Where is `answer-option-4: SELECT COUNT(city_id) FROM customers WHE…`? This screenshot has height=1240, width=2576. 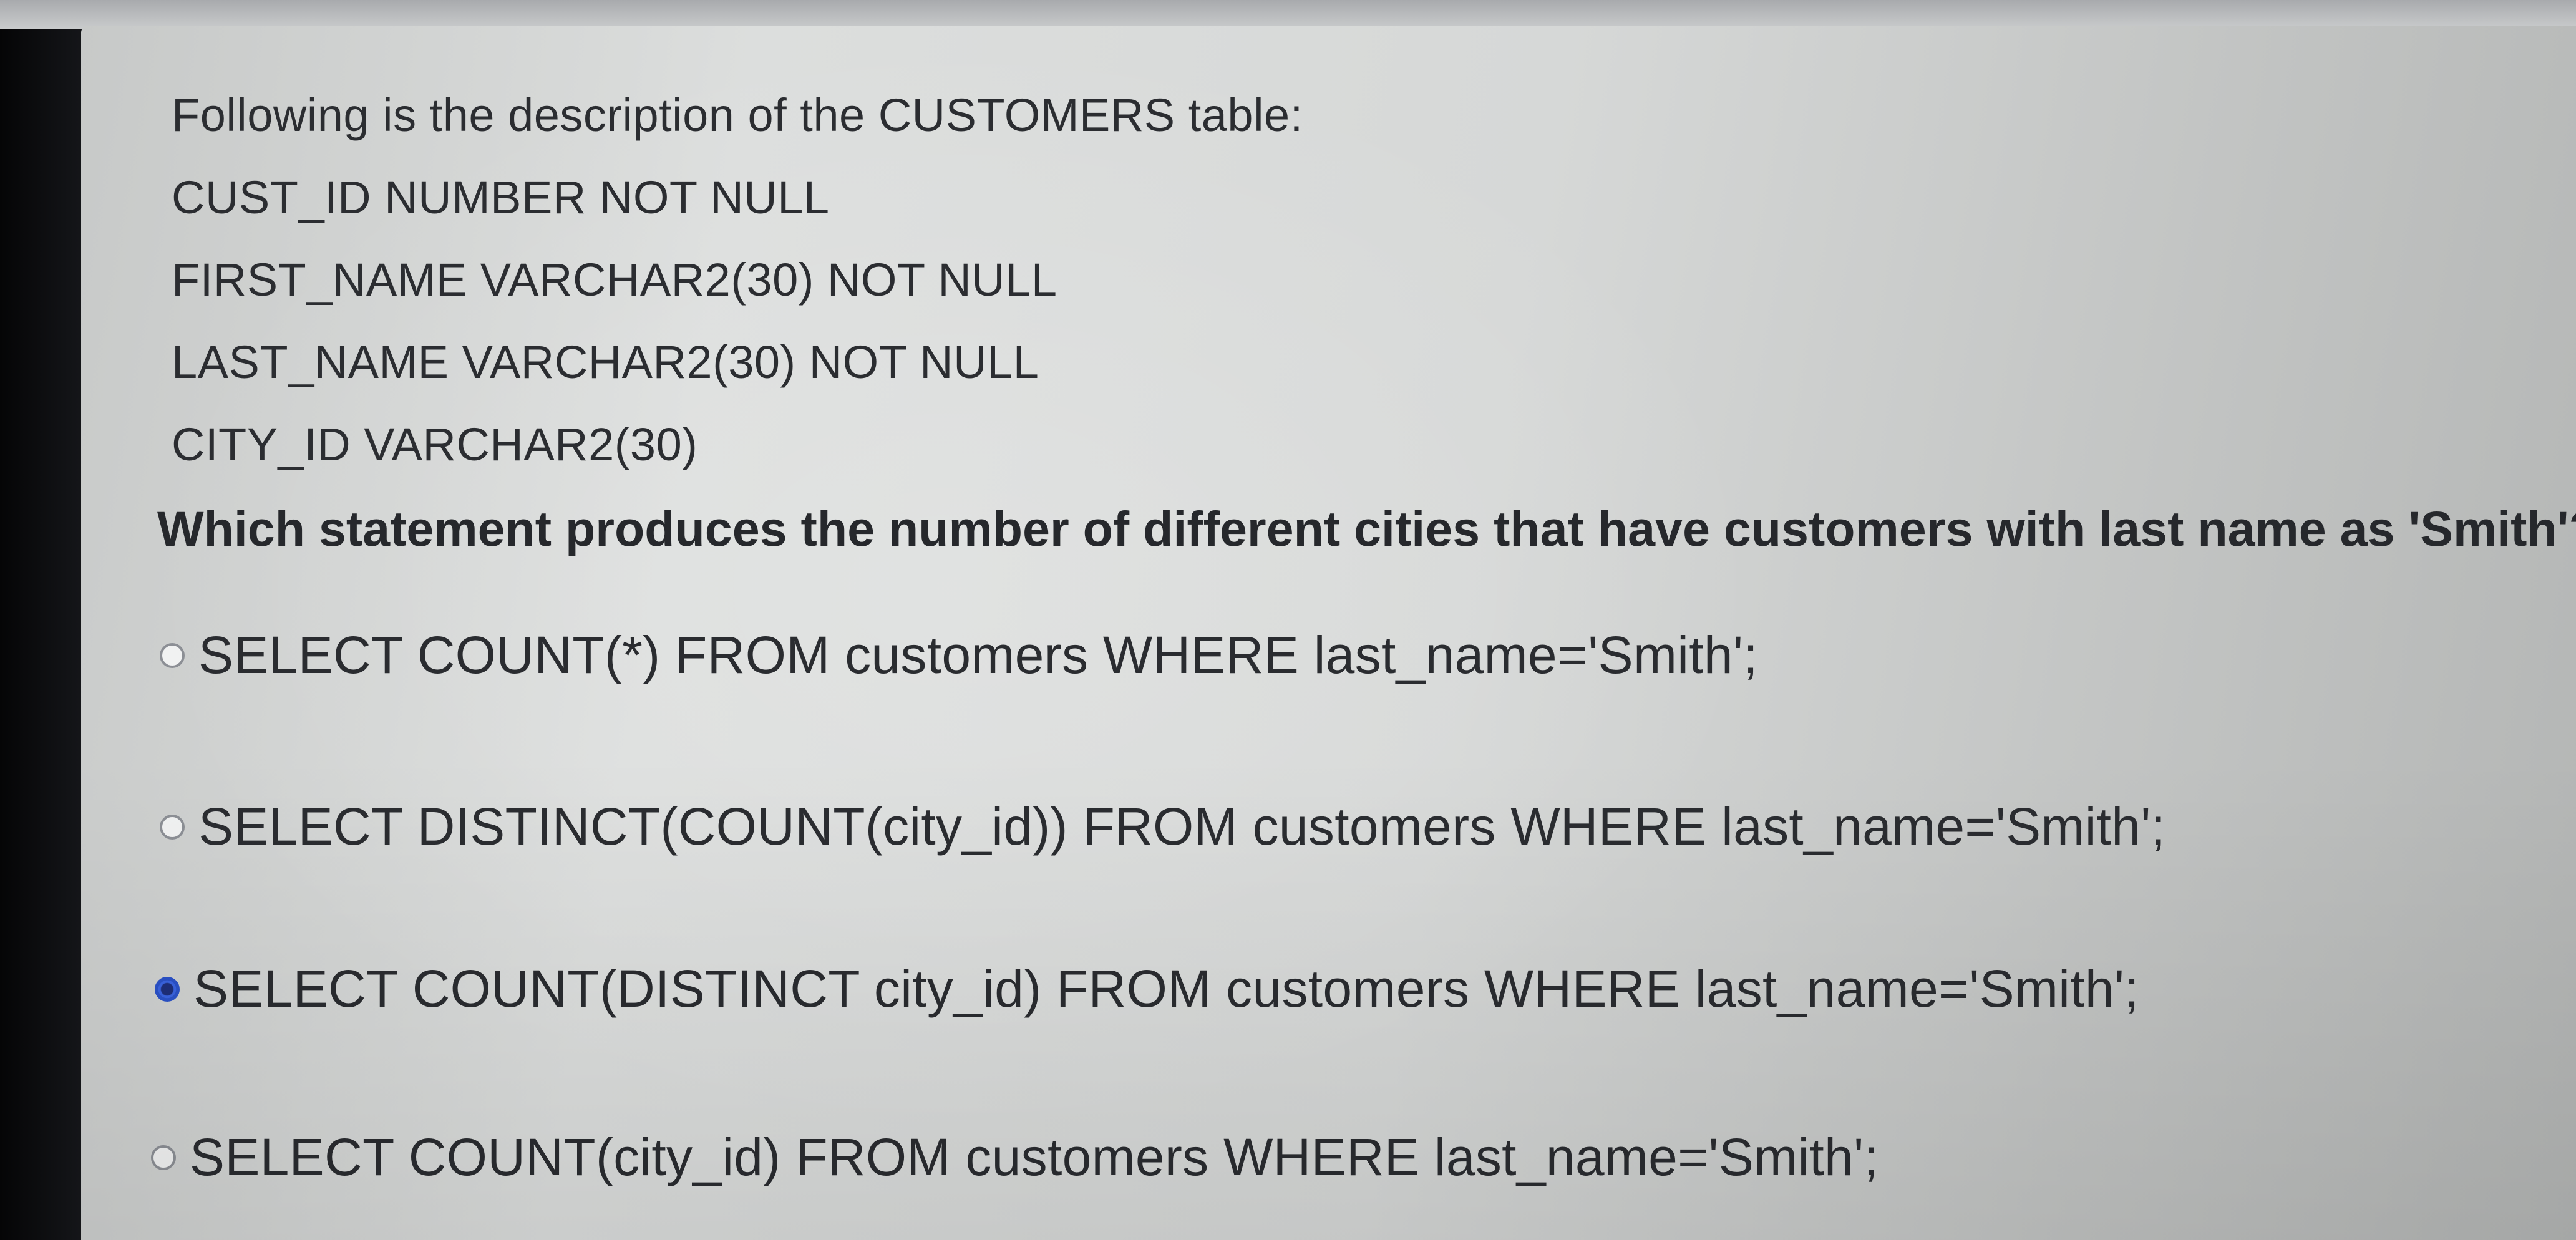
answer-option-4: SELECT COUNT(city_id) FROM customers WHE… is located at coordinates (1015, 1157).